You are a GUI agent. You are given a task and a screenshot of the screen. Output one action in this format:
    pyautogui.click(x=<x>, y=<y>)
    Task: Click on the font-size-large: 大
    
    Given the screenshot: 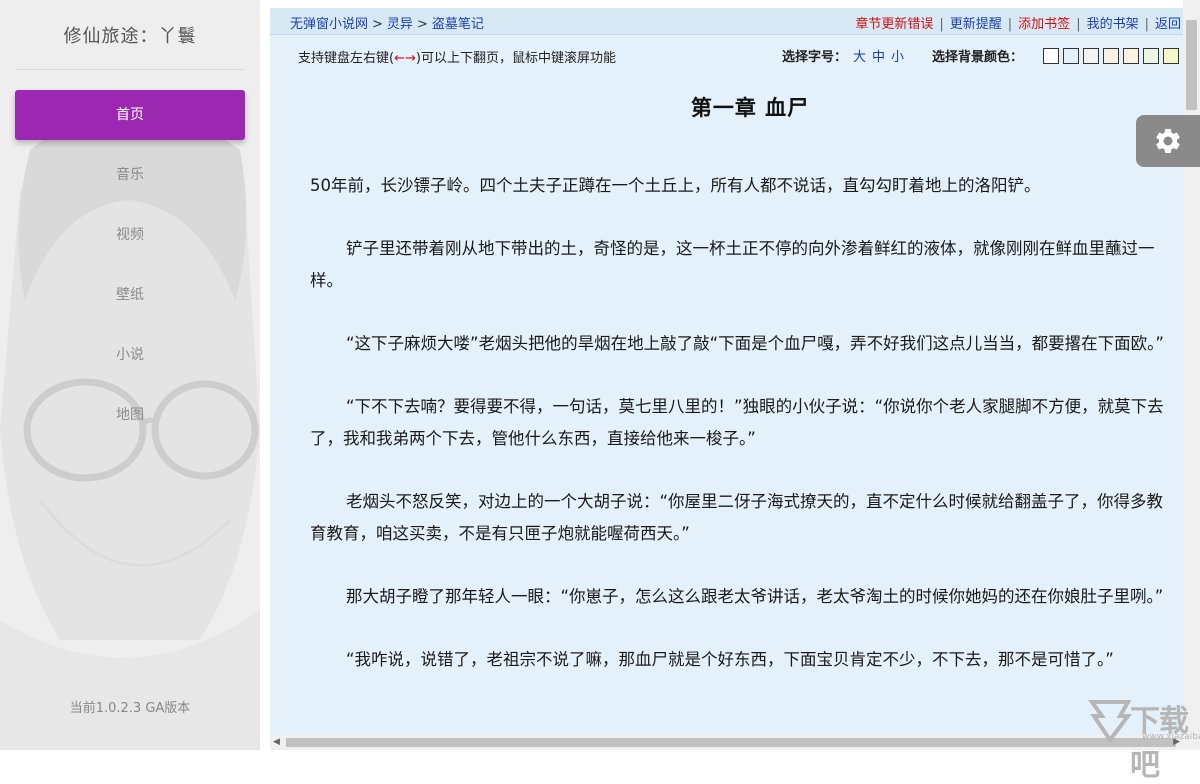 What is the action you would take?
    pyautogui.click(x=859, y=57)
    